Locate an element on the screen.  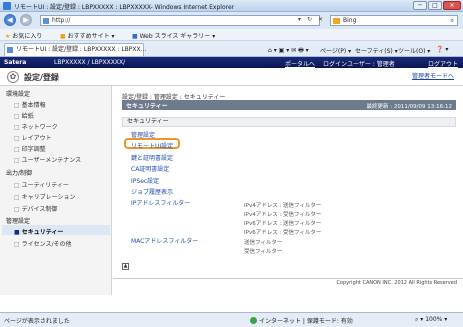
settings-icon: ✿ is located at coordinates (13, 77).